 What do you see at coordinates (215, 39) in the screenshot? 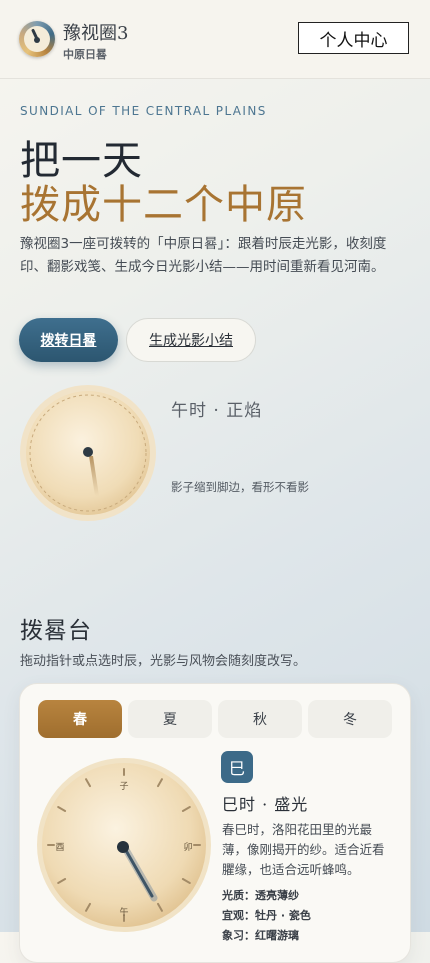
I see `app-header: 豫视圈3 中原日晷 个人中心` at bounding box center [215, 39].